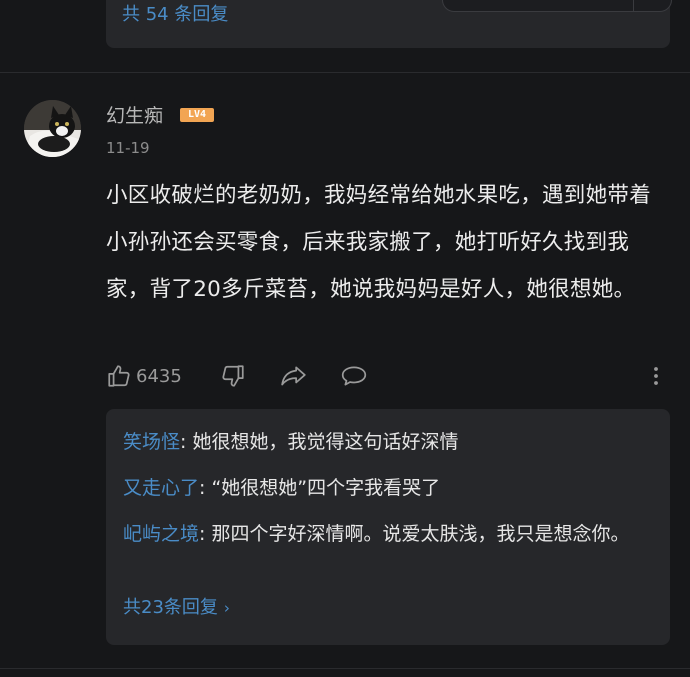 The height and width of the screenshot is (677, 690). I want to click on reply-item: 笑场怪: 她很想她，我觉得这句话好深情, so click(388, 442).